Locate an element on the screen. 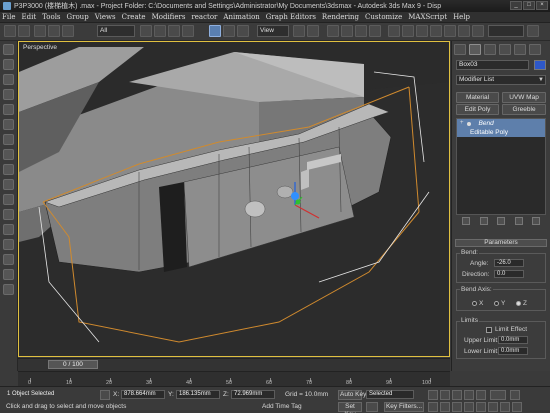 The height and width of the screenshot is (413, 550). track-bar: 0 10 20 30 40 50 60 70 80 90 100 is located at coordinates (234, 378).